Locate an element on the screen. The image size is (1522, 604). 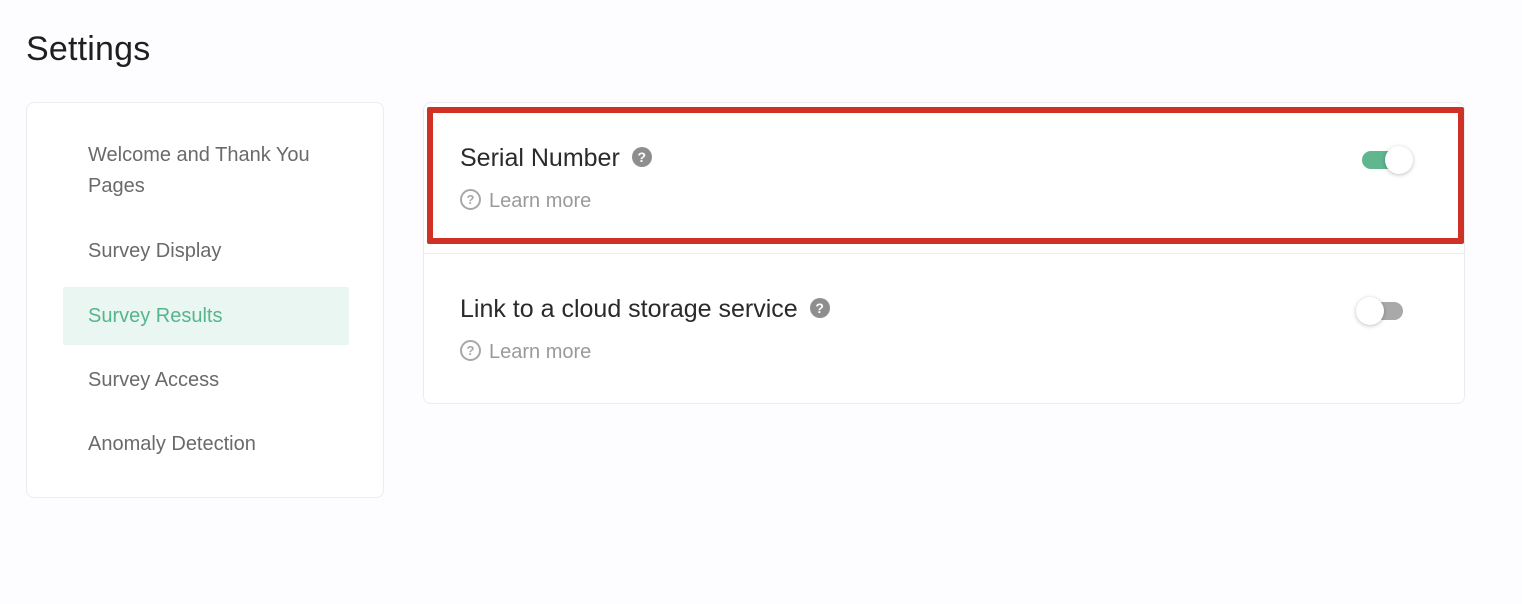
sidebar-item-survey-access: Survey Access is located at coordinates (206, 380).